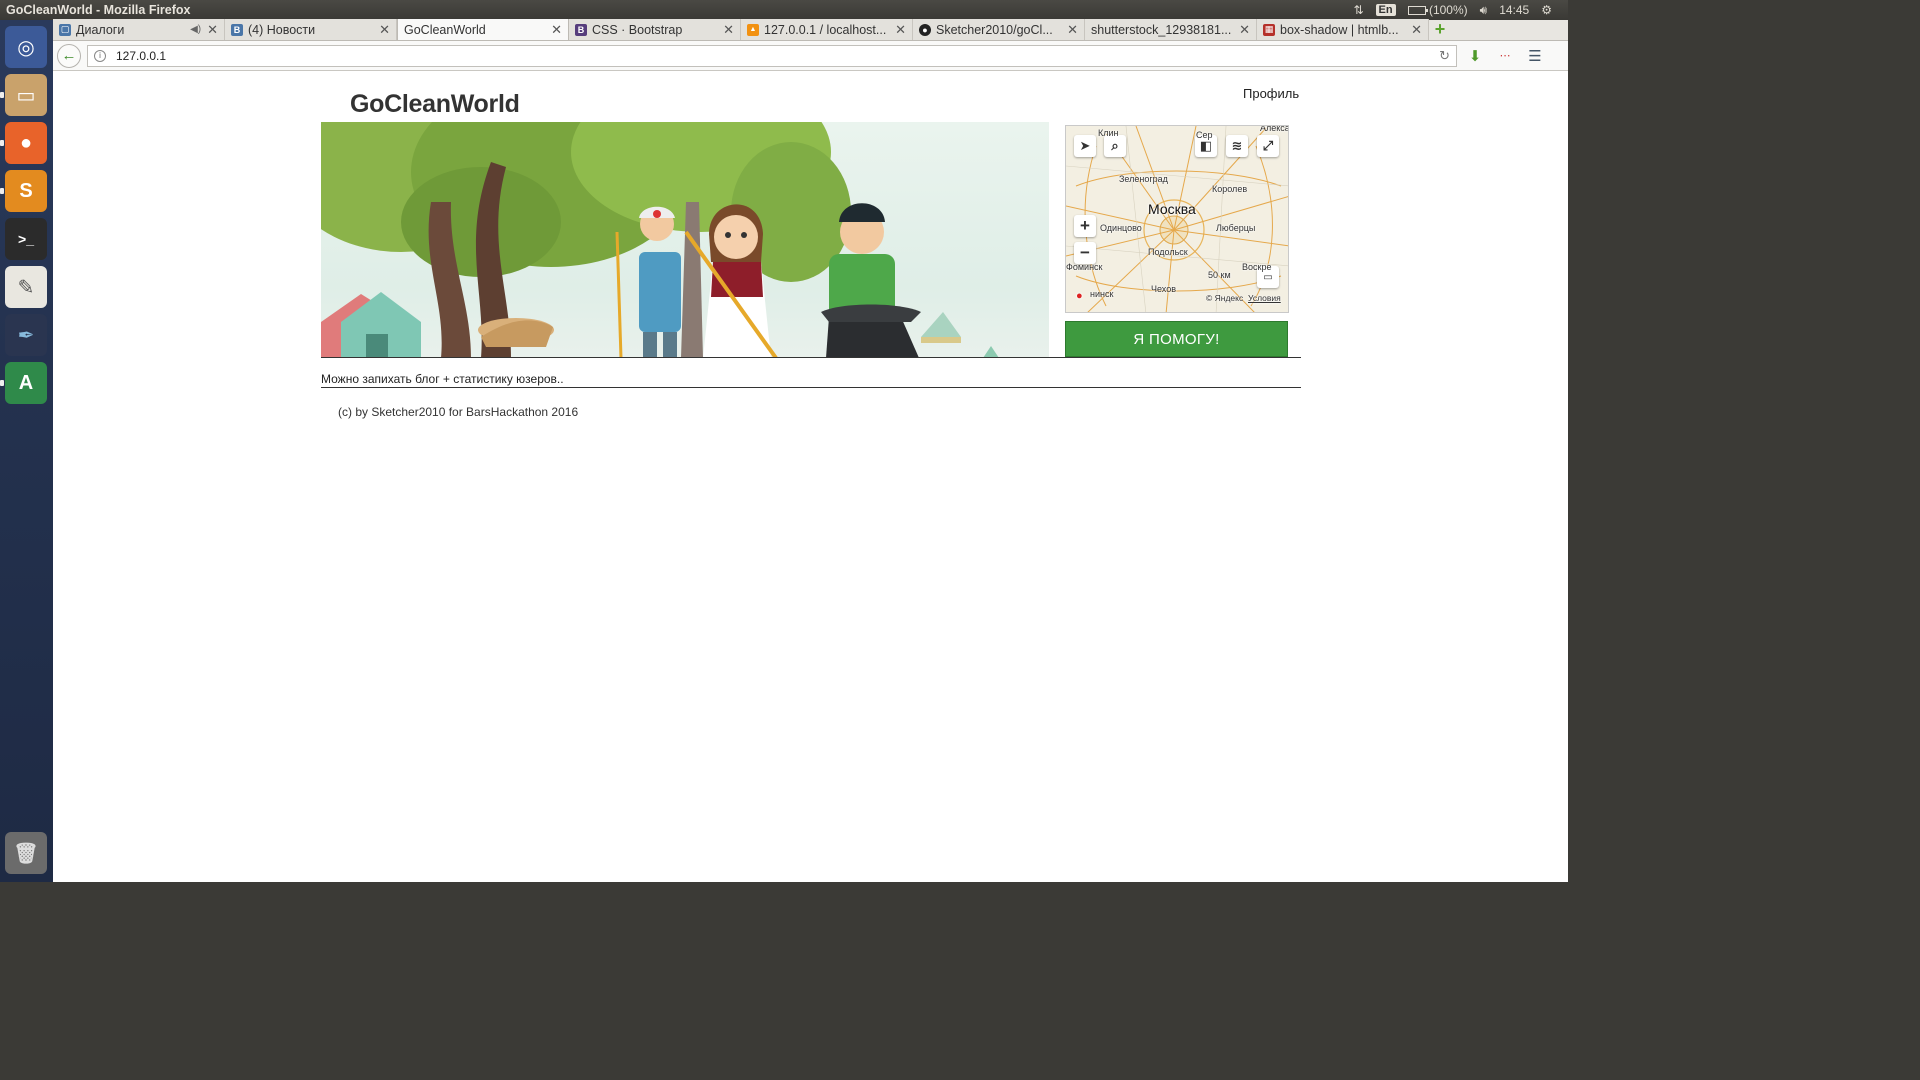  What do you see at coordinates (1264, 298) in the screenshot?
I see `map-terms-link: Условия` at bounding box center [1264, 298].